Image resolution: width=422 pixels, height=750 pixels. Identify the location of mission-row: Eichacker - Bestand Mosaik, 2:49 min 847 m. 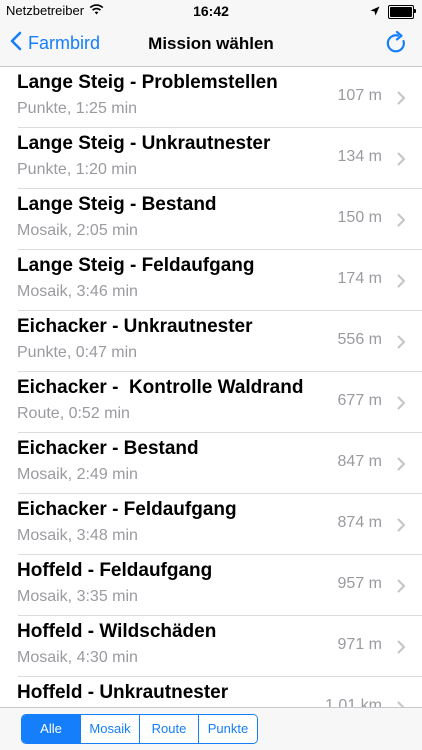
(211, 463).